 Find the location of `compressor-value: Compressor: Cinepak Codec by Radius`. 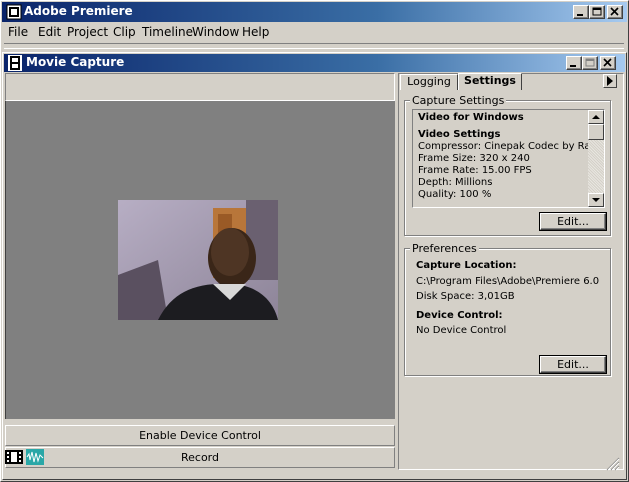

compressor-value: Compressor: Cinepak Codec by Radius is located at coordinates (511, 146).